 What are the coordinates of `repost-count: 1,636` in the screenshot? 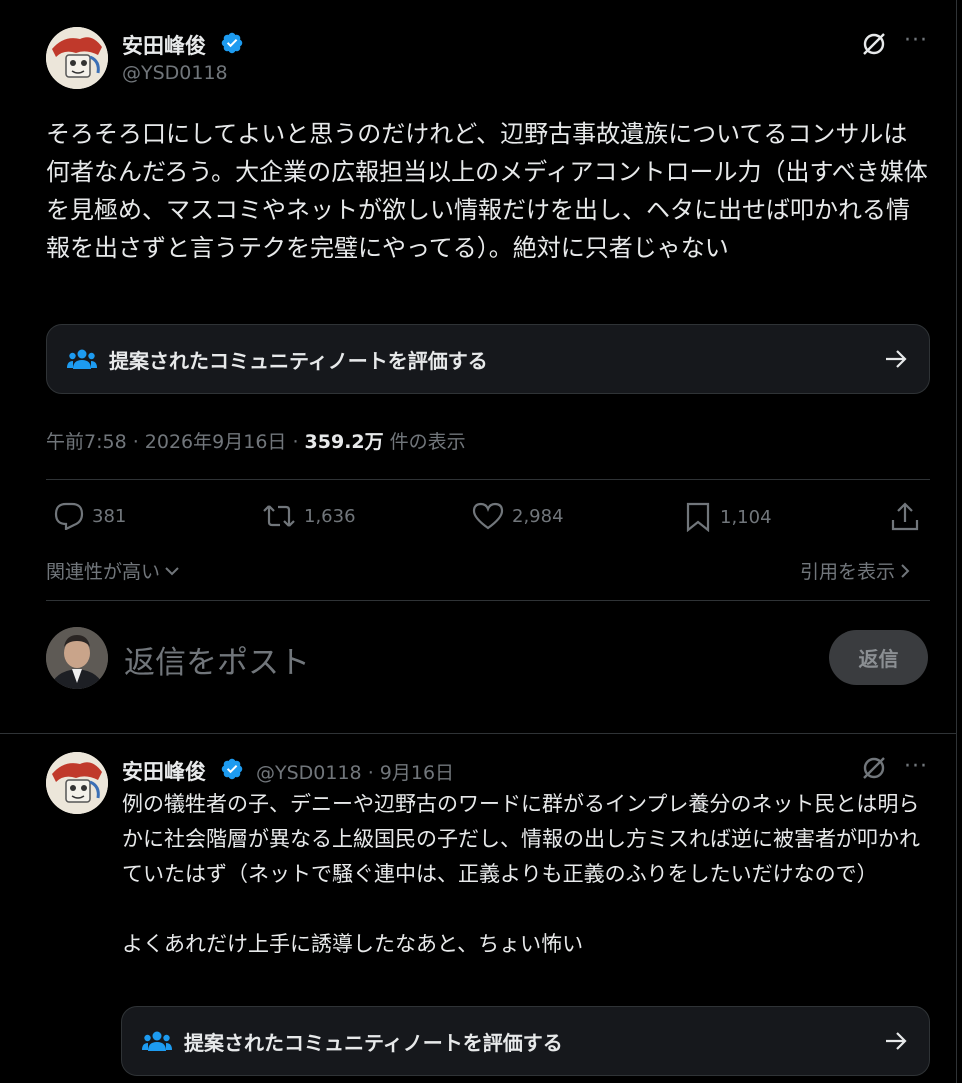 It's located at (330, 516).